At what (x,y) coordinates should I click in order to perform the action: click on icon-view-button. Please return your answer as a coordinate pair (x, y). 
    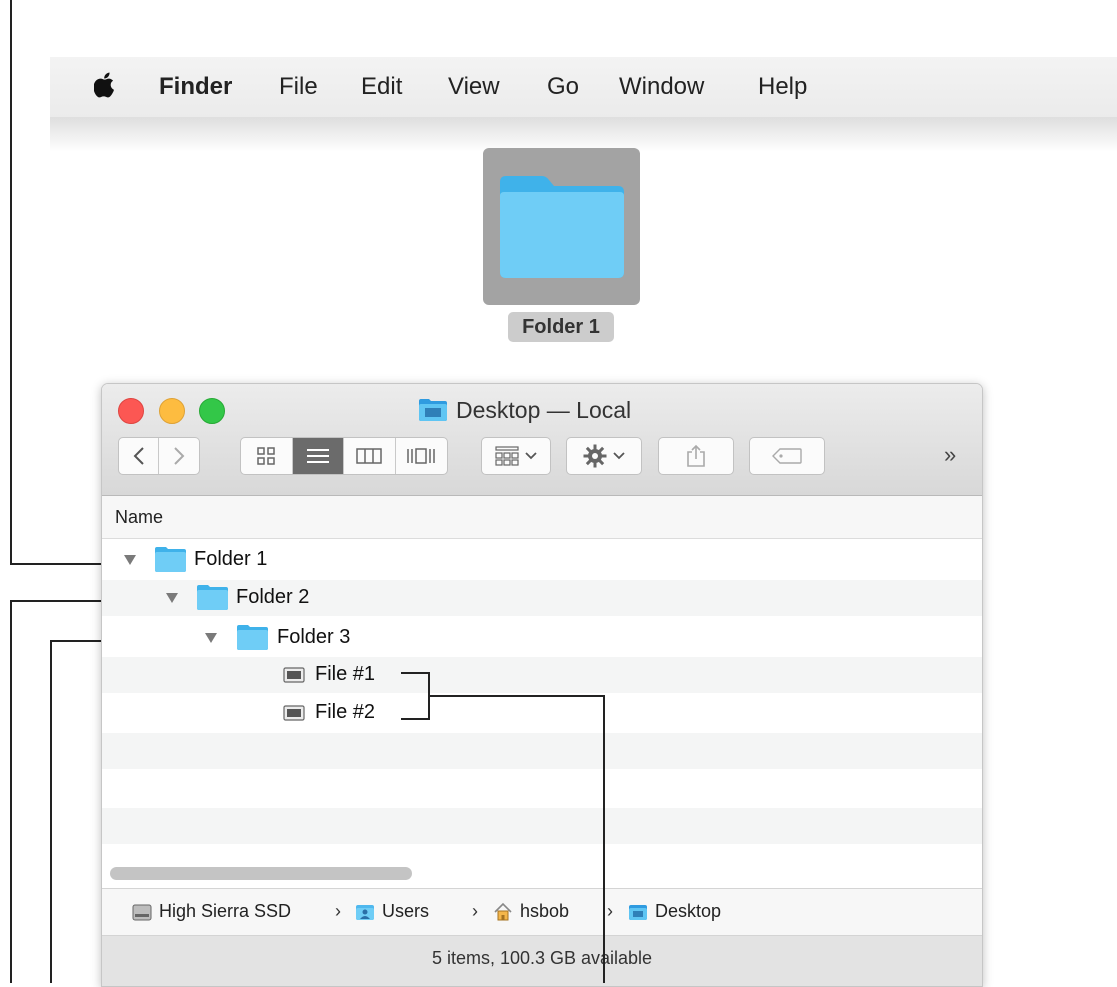
    Looking at the image, I should click on (267, 456).